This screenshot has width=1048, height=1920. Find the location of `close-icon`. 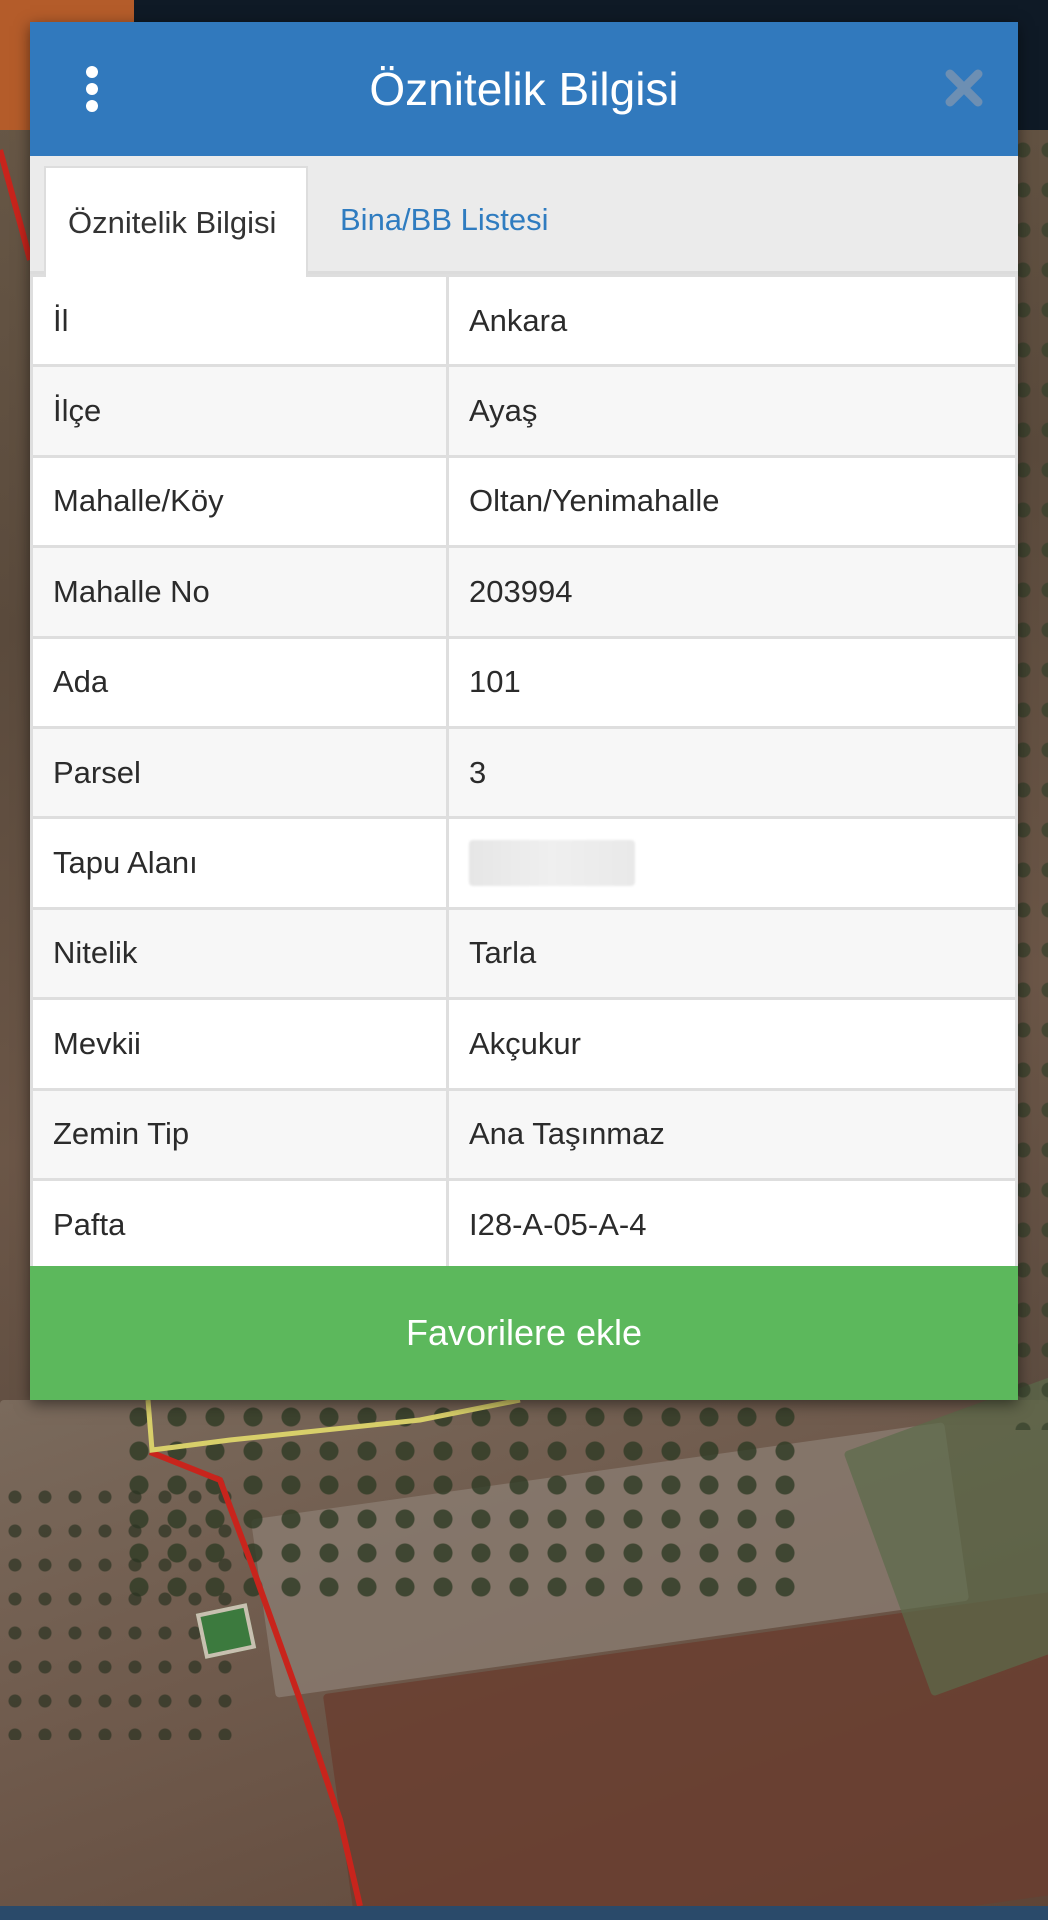

close-icon is located at coordinates (964, 88).